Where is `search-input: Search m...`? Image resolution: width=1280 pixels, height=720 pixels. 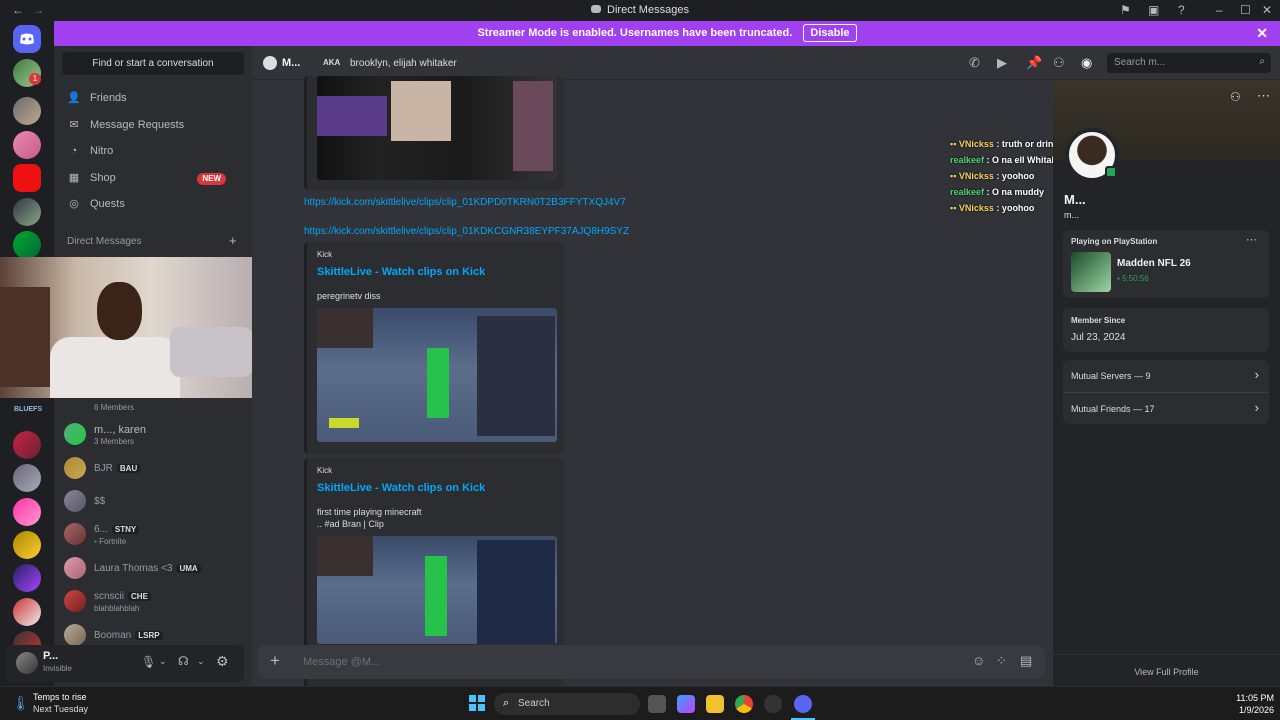
search-input: Search m... is located at coordinates (1139, 62).